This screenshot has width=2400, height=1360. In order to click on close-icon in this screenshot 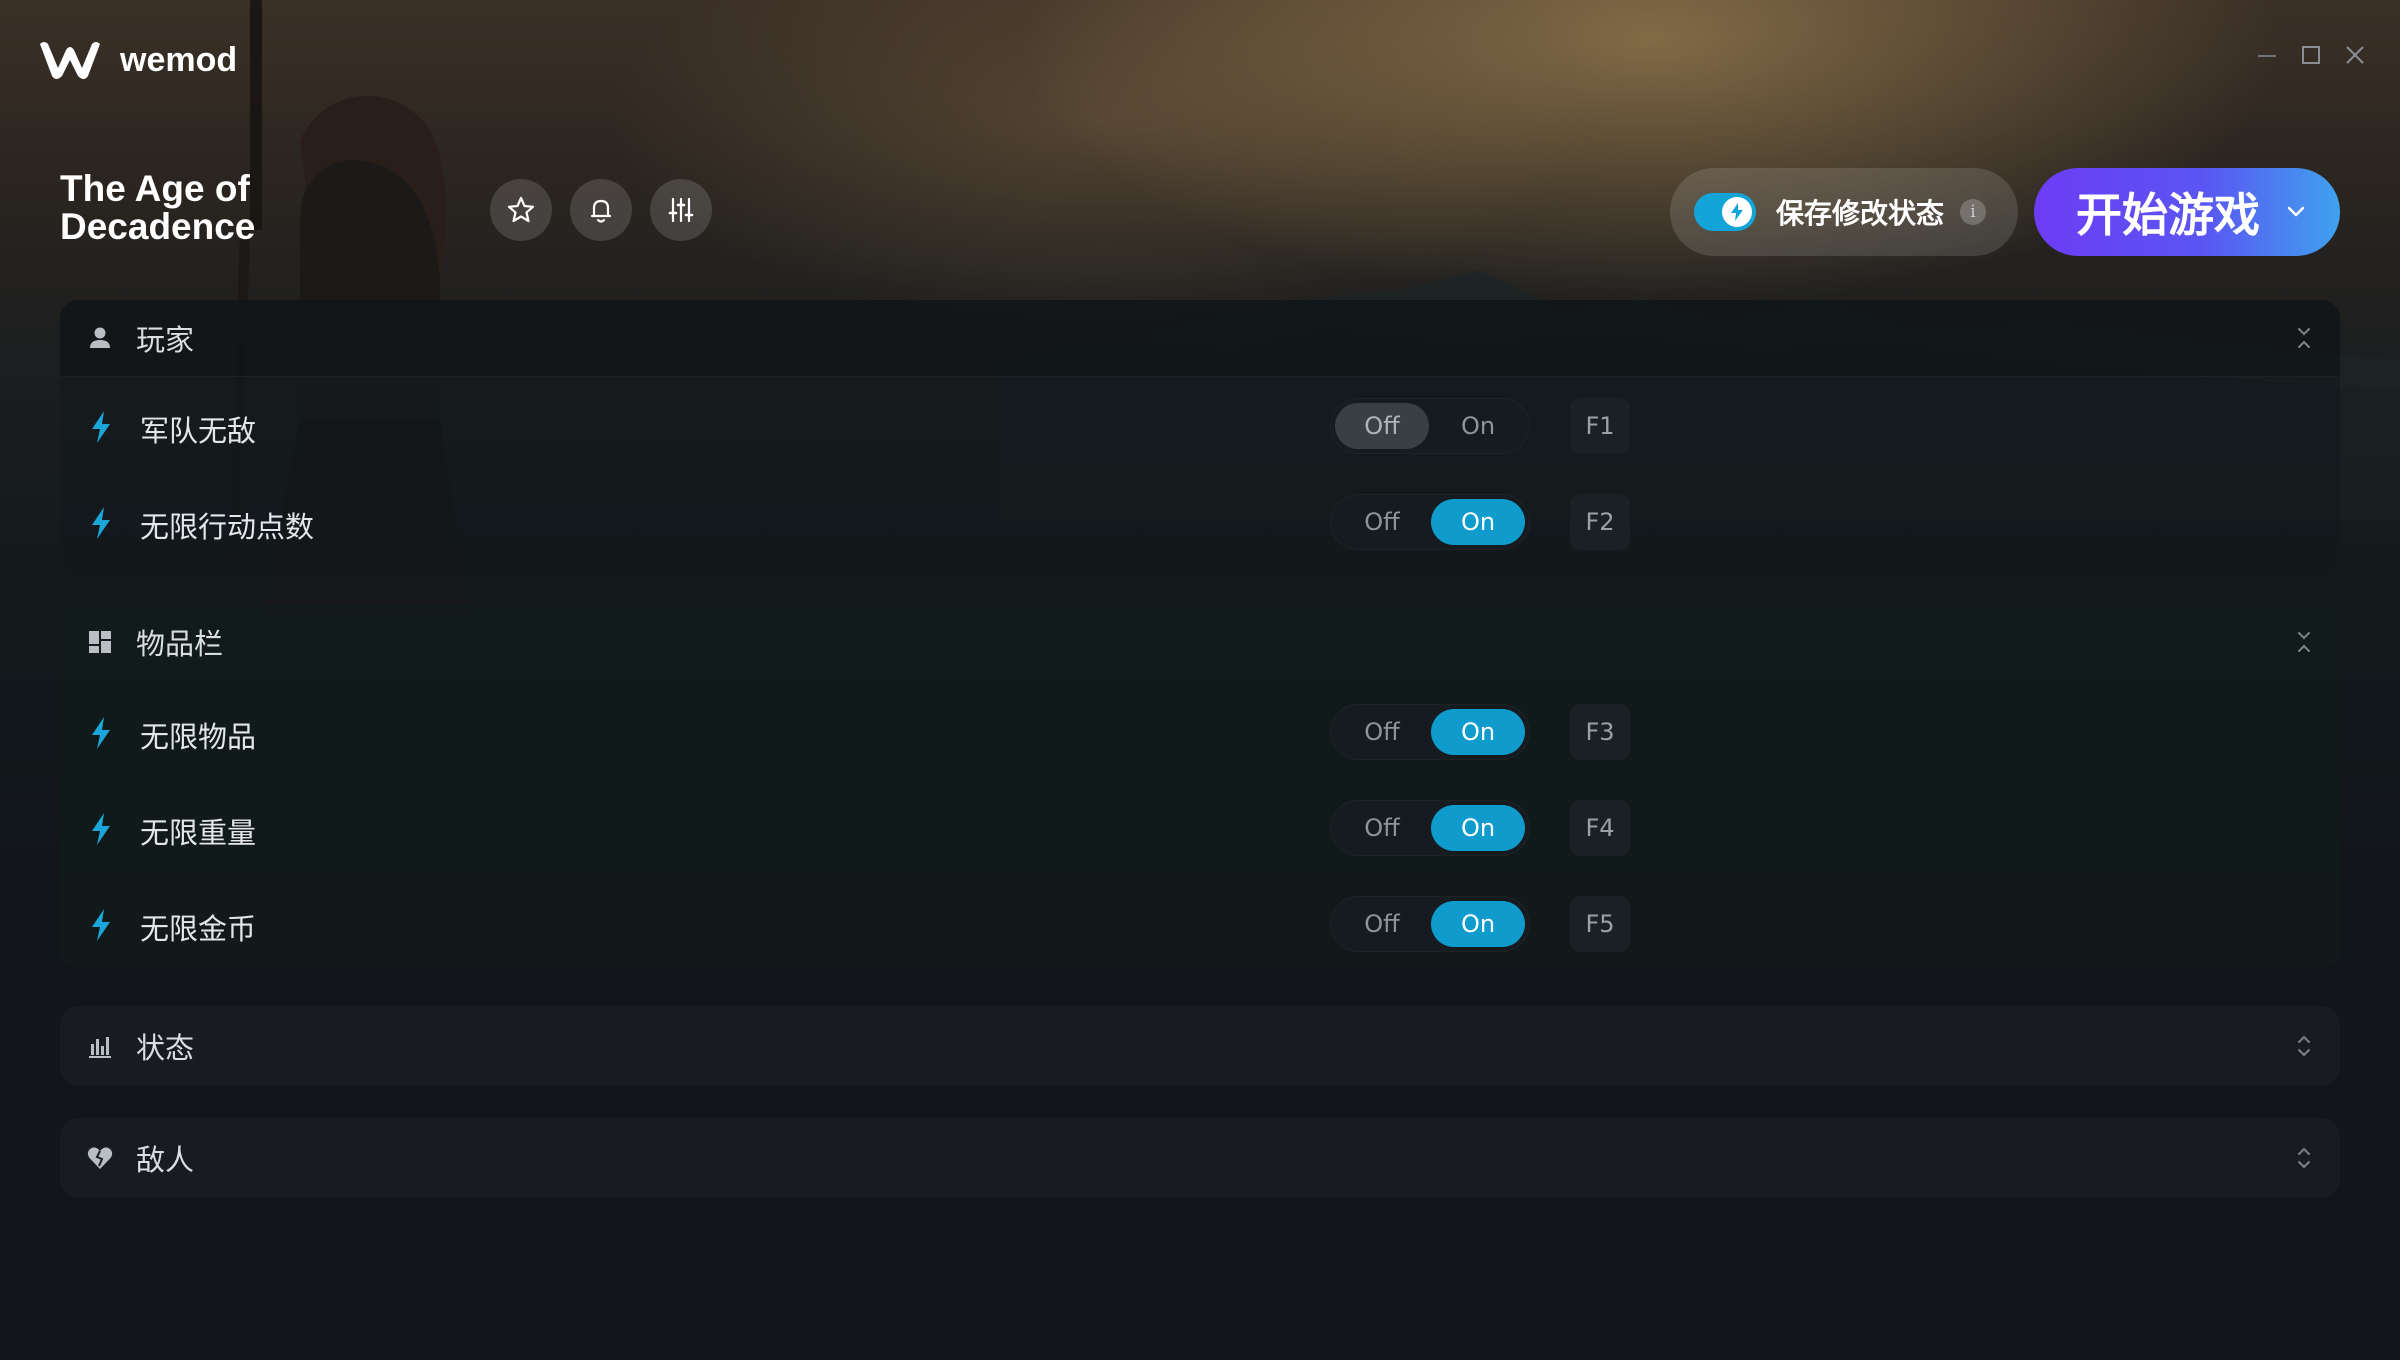, I will do `click(2355, 55)`.